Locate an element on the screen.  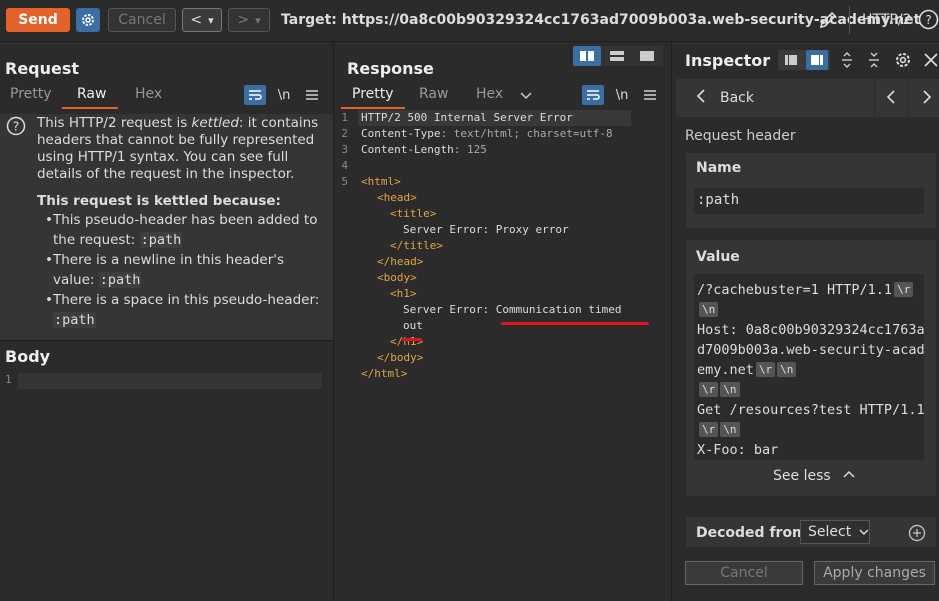
back-chevron-icon is located at coordinates (701, 98).